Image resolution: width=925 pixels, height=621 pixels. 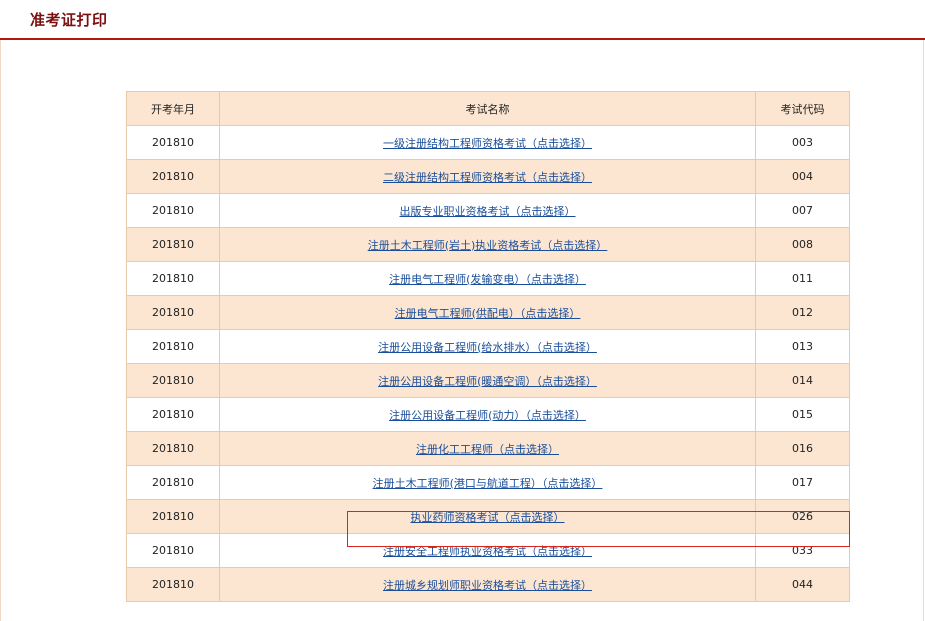 I want to click on table-row: 201810 二级注册结构工程师资格考试（点击选择） 004, so click(x=488, y=176).